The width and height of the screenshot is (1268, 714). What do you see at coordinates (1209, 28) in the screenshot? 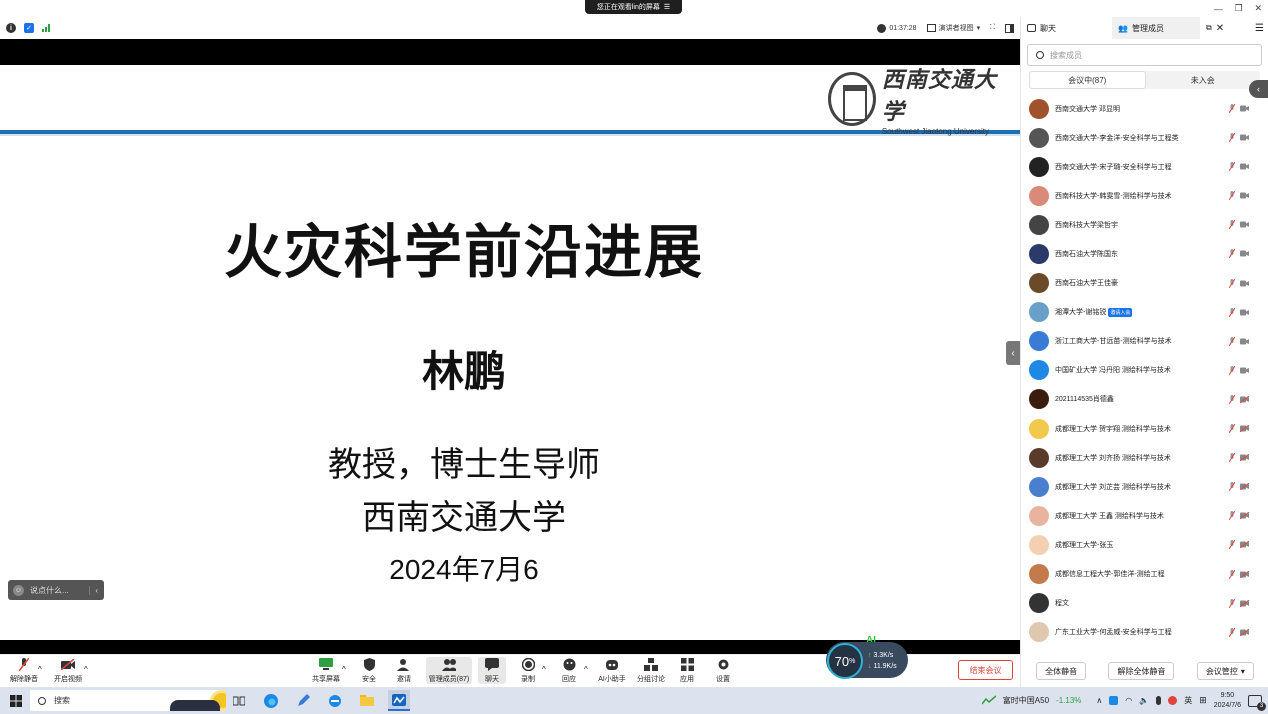
I see `popout-icon: ⧉` at bounding box center [1209, 28].